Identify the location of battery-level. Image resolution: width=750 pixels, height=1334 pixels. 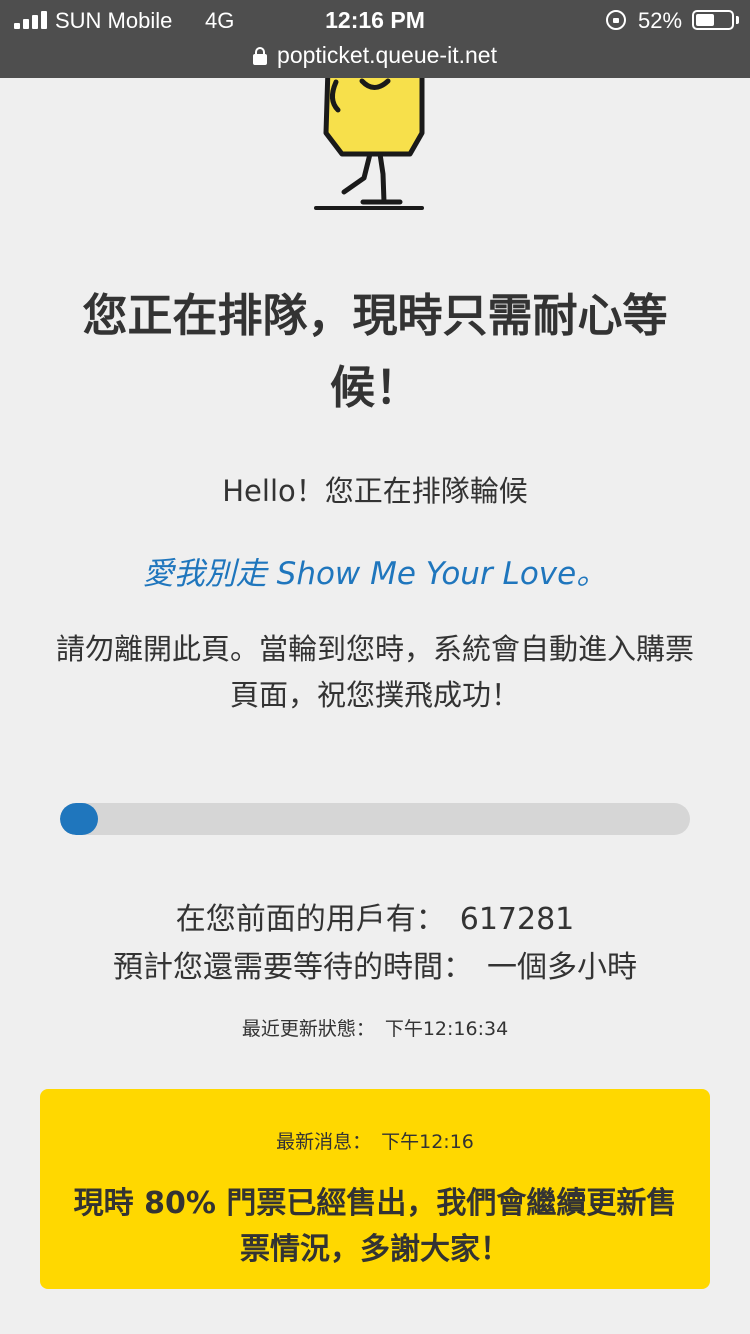
(705, 20).